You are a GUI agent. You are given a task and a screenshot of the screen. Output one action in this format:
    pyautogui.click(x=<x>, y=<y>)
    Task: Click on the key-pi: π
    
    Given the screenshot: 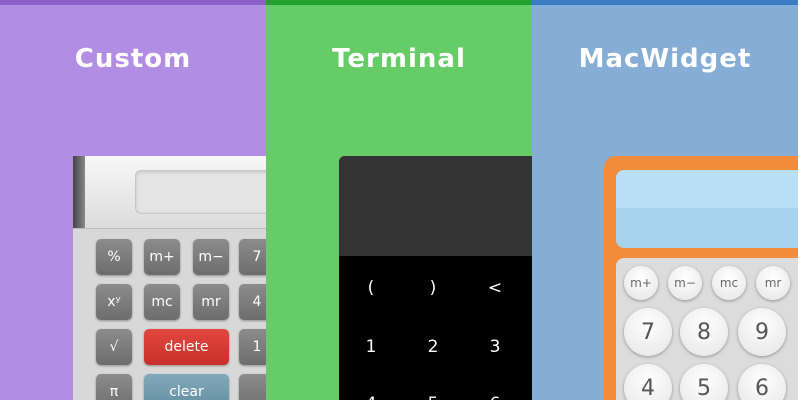 What is the action you would take?
    pyautogui.click(x=114, y=387)
    